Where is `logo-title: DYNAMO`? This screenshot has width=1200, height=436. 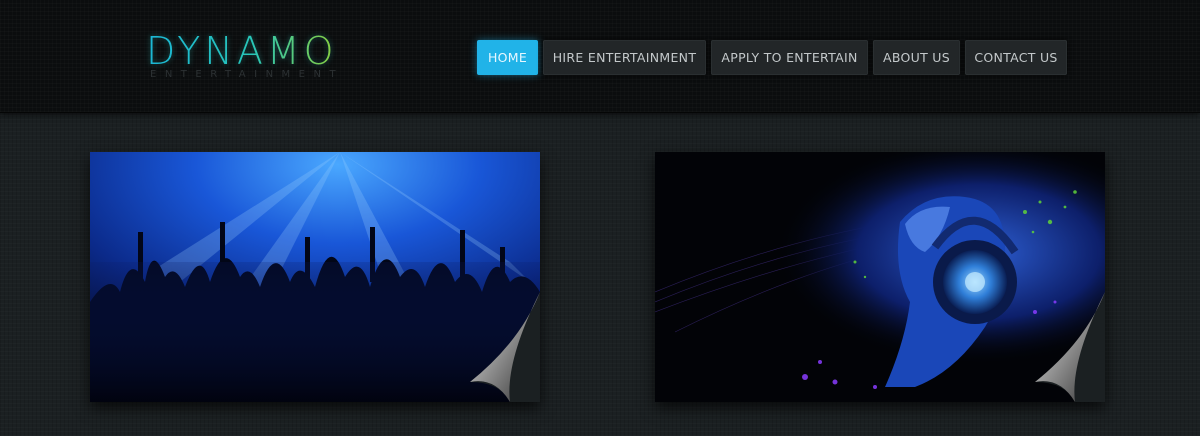 logo-title: DYNAMO is located at coordinates (242, 51).